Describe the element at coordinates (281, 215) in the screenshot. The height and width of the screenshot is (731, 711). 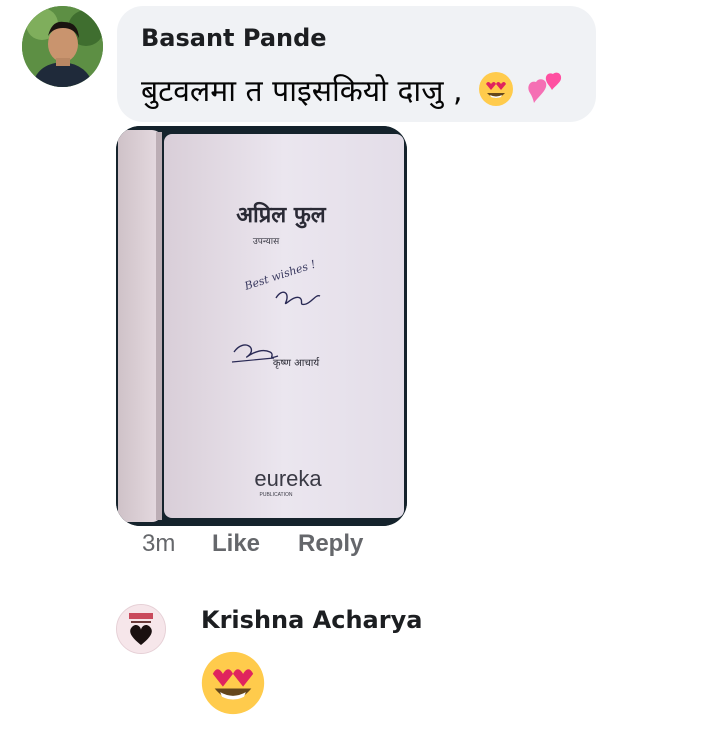
I see `book-title: अप्रिल फुल` at that location.